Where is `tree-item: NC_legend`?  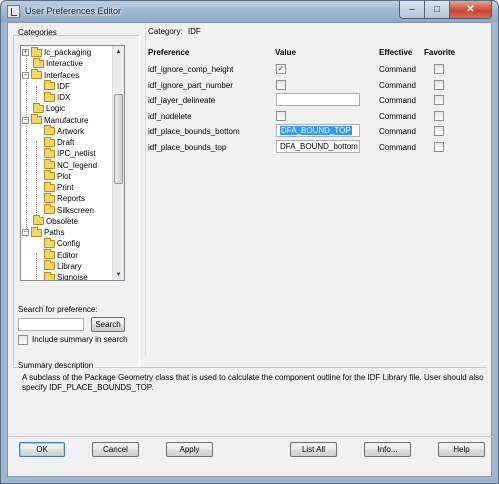 tree-item: NC_legend is located at coordinates (65, 165).